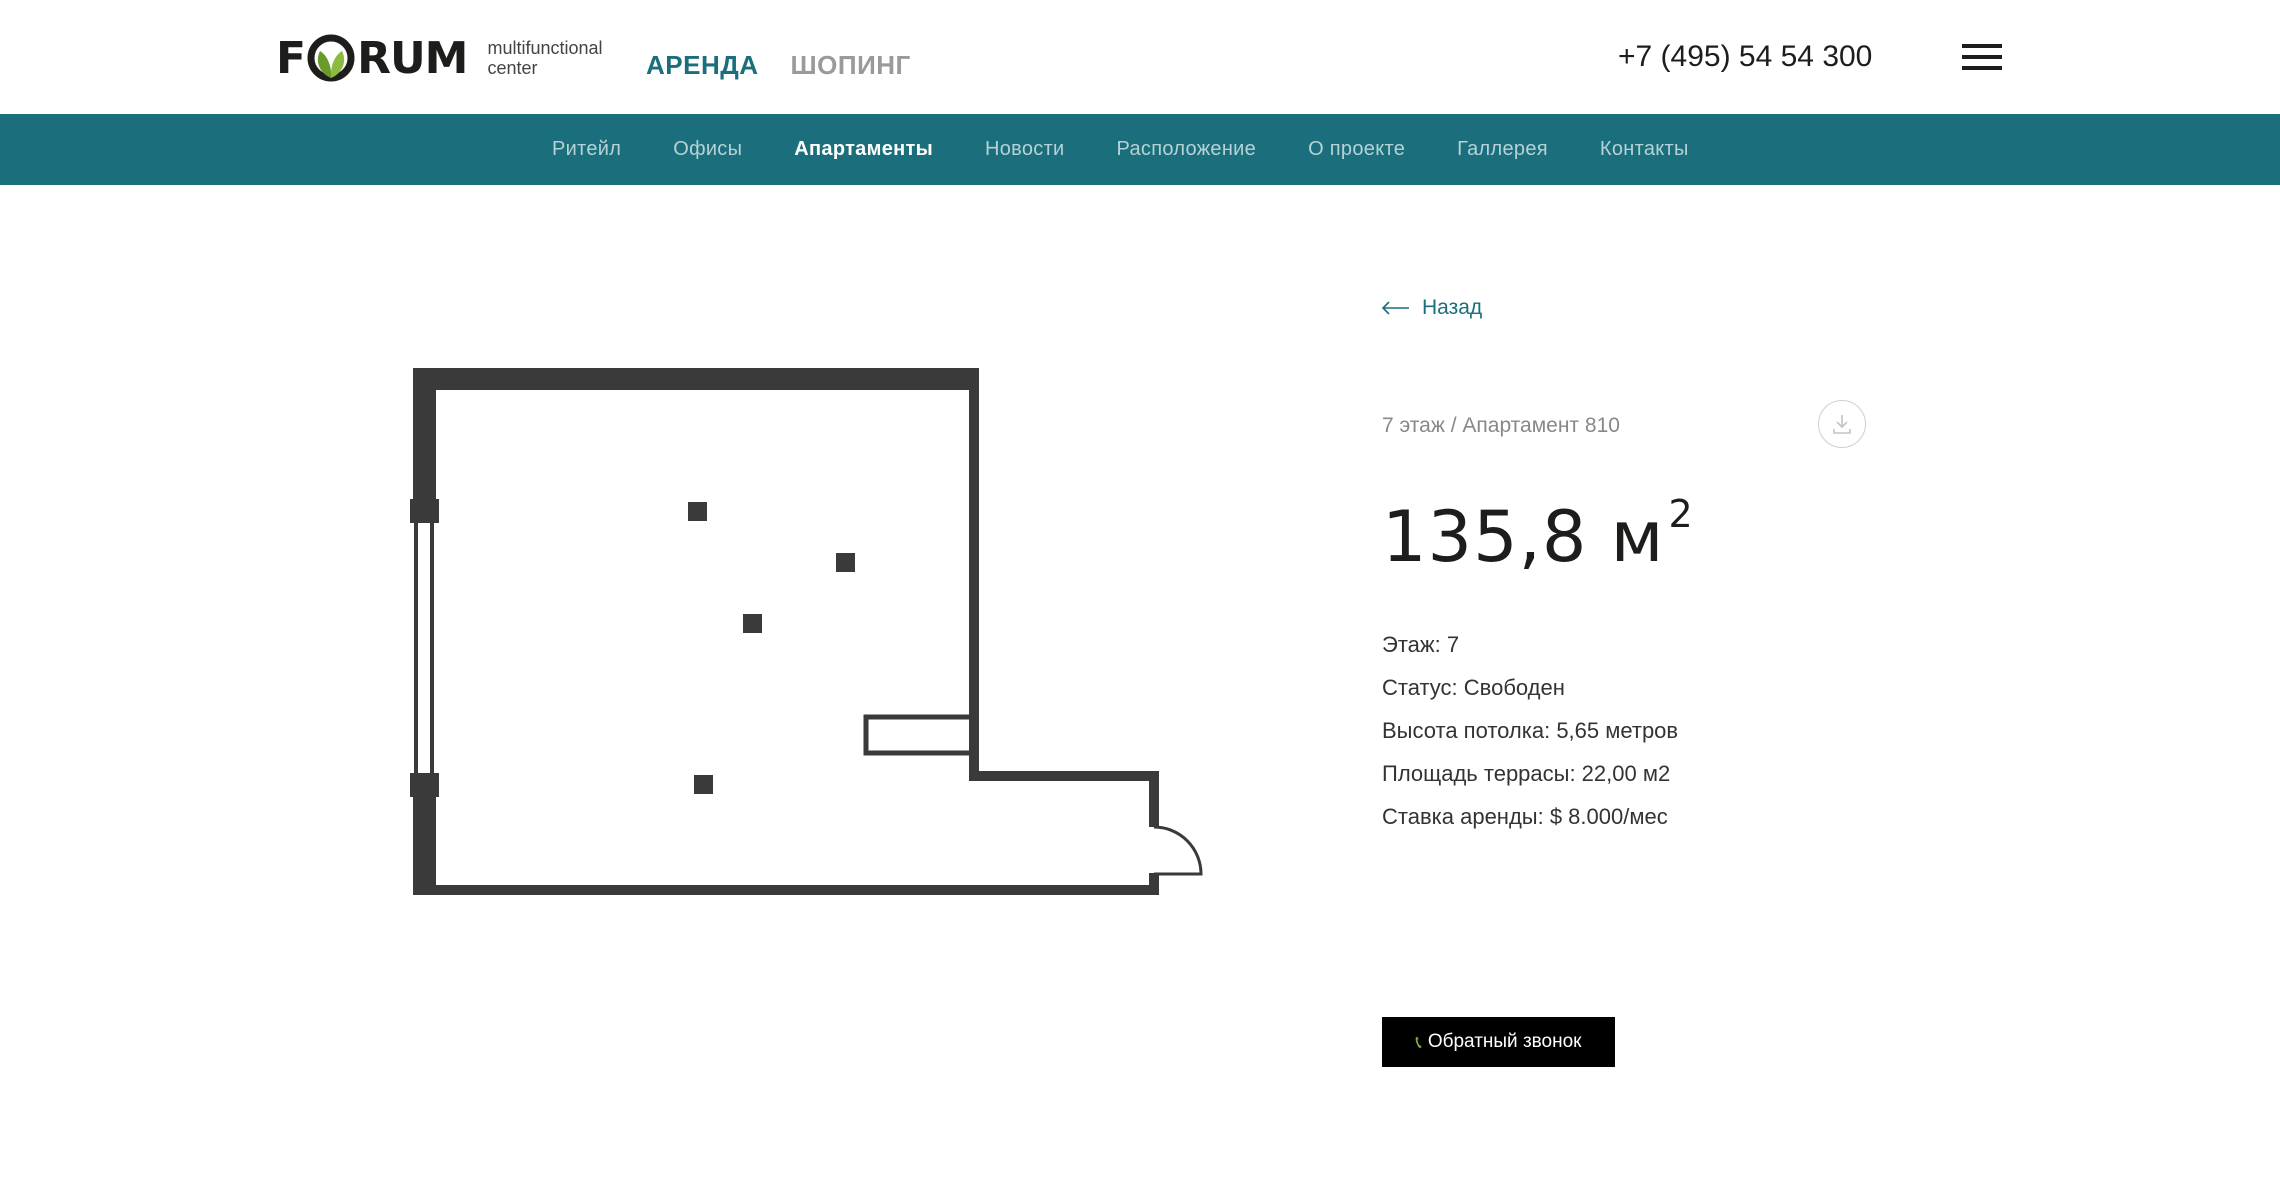 The width and height of the screenshot is (2280, 1200). What do you see at coordinates (1502, 149) in the screenshot?
I see `nav-item-gallery: Галлерея` at bounding box center [1502, 149].